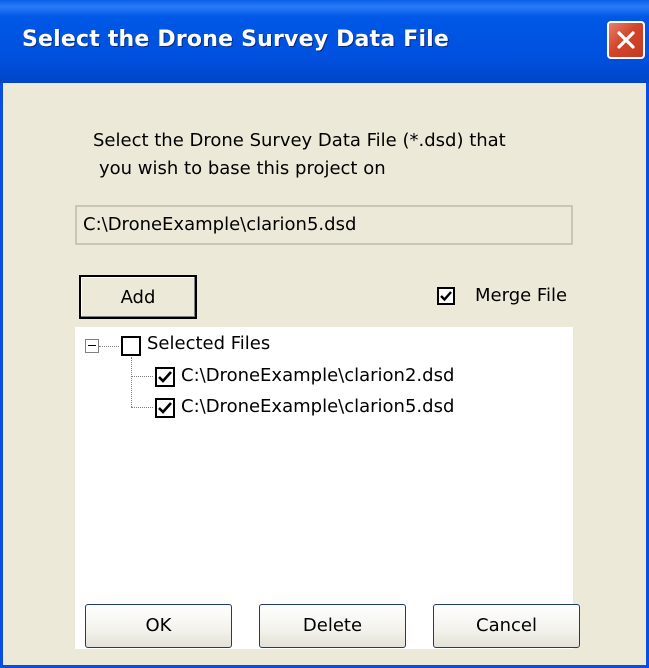 Image resolution: width=649 pixels, height=668 pixels. I want to click on instruction-line-2: you wish to base this project on, so click(242, 168).